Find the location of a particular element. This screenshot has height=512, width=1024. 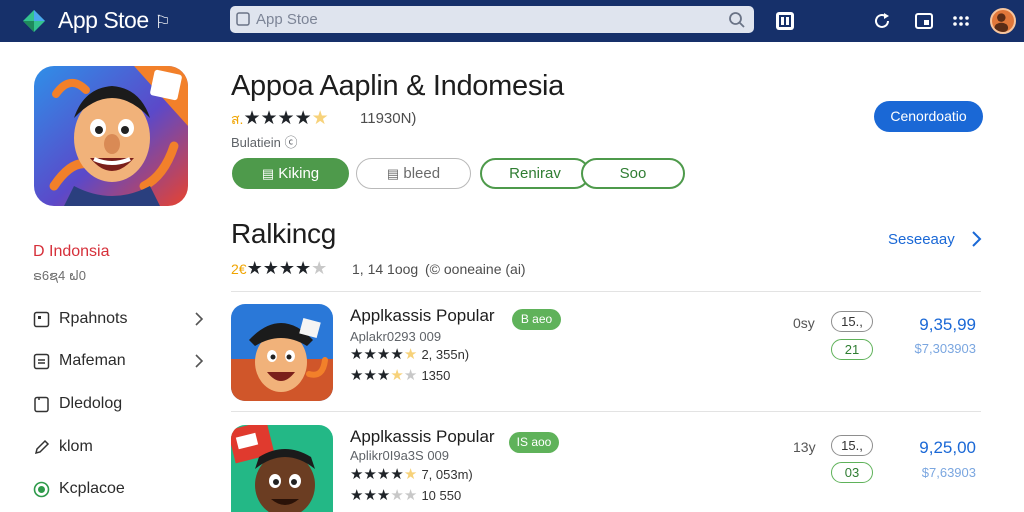

list-item-rating-secondary: ★★★★★ 1350 is located at coordinates (400, 375).